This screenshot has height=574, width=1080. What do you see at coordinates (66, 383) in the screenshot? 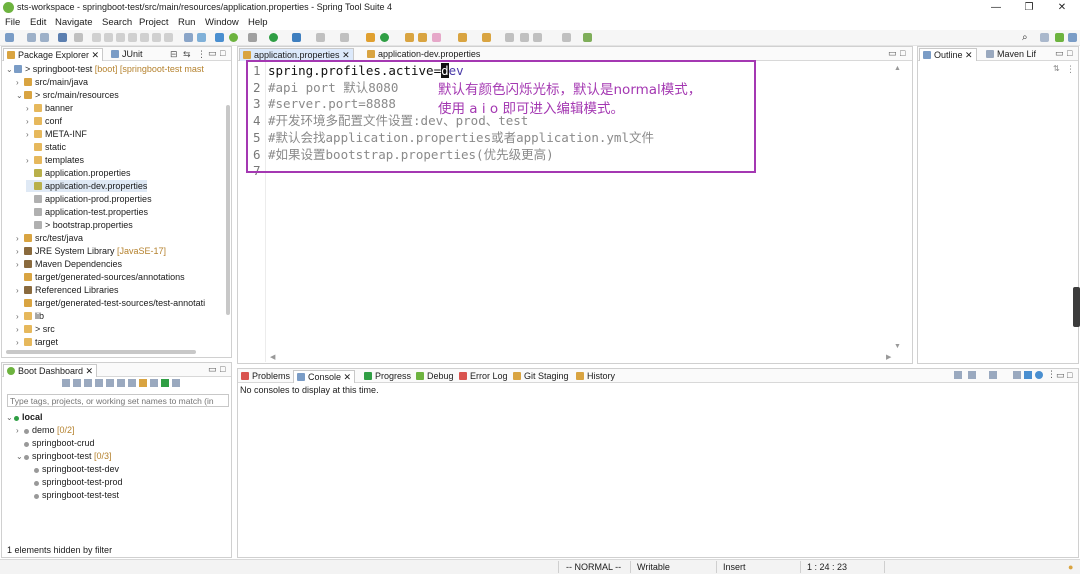
I see `start-icon` at bounding box center [66, 383].